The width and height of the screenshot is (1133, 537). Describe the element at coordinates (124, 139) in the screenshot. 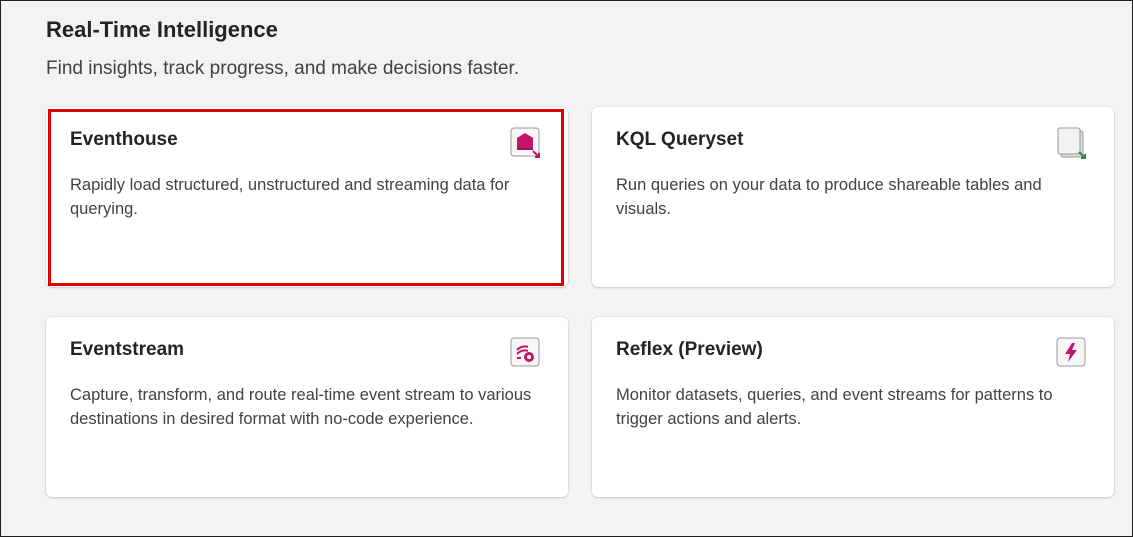

I see `card-title: Eventhouse` at that location.